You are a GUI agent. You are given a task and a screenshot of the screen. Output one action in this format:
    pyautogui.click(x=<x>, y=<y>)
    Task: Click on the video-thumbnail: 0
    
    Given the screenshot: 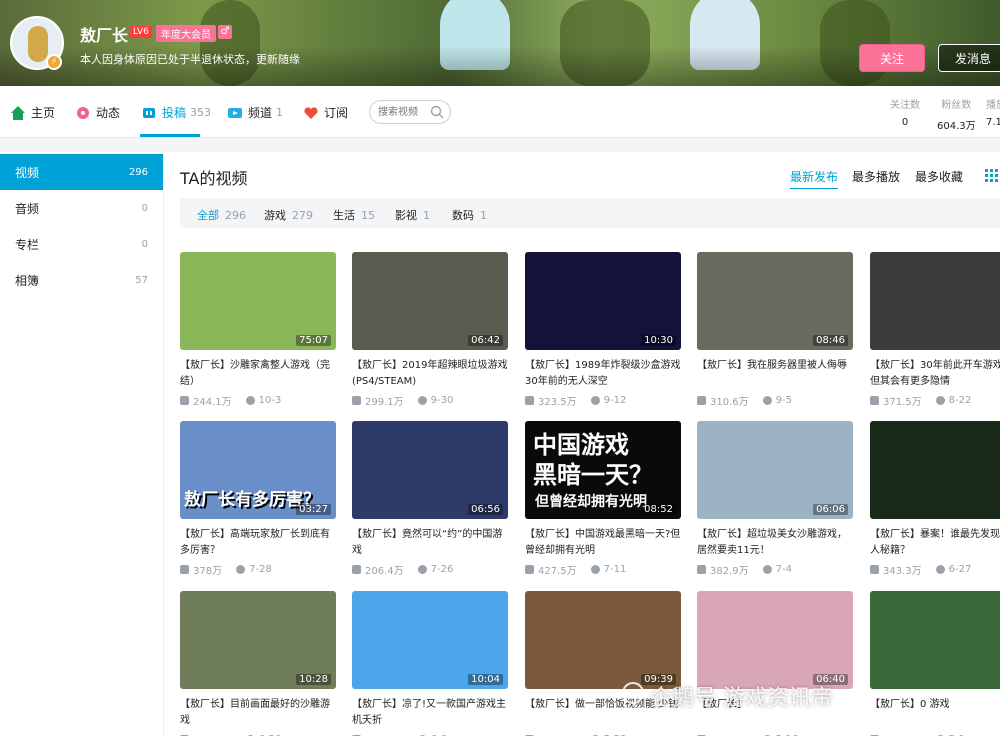 What is the action you would take?
    pyautogui.click(x=935, y=640)
    